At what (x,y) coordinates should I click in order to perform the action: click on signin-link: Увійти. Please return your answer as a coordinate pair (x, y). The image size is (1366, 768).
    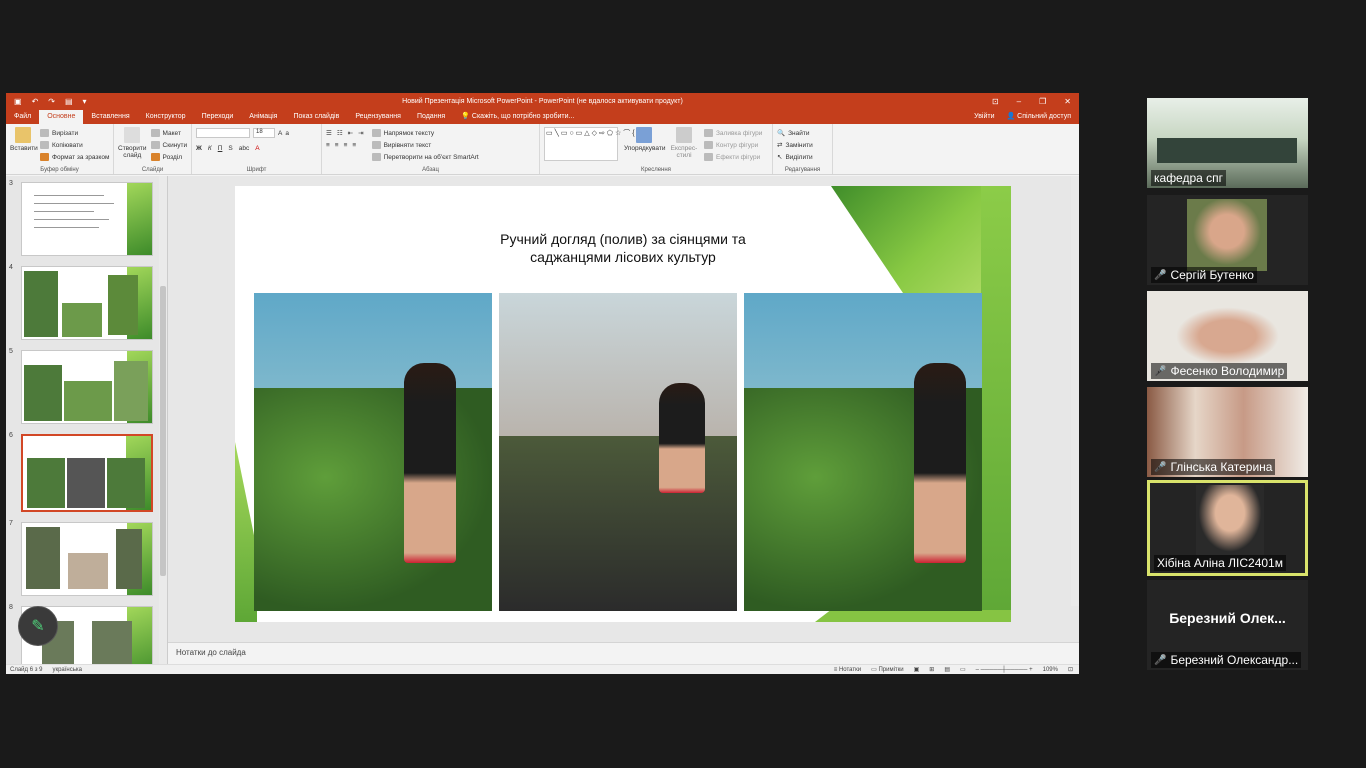
    Looking at the image, I should click on (984, 117).